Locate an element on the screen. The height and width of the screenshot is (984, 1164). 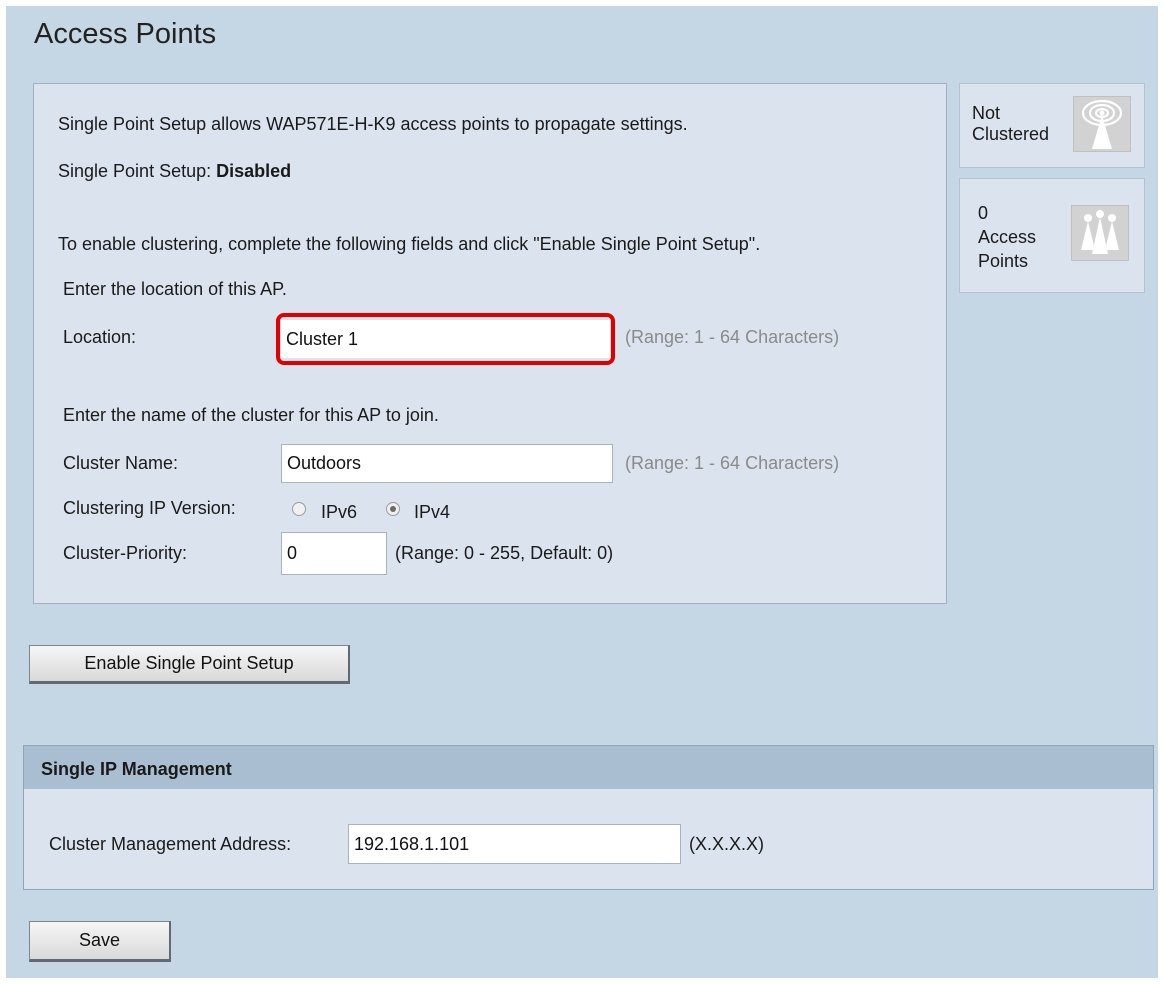
single-ip-management-header: Single IP Management is located at coordinates (588, 767).